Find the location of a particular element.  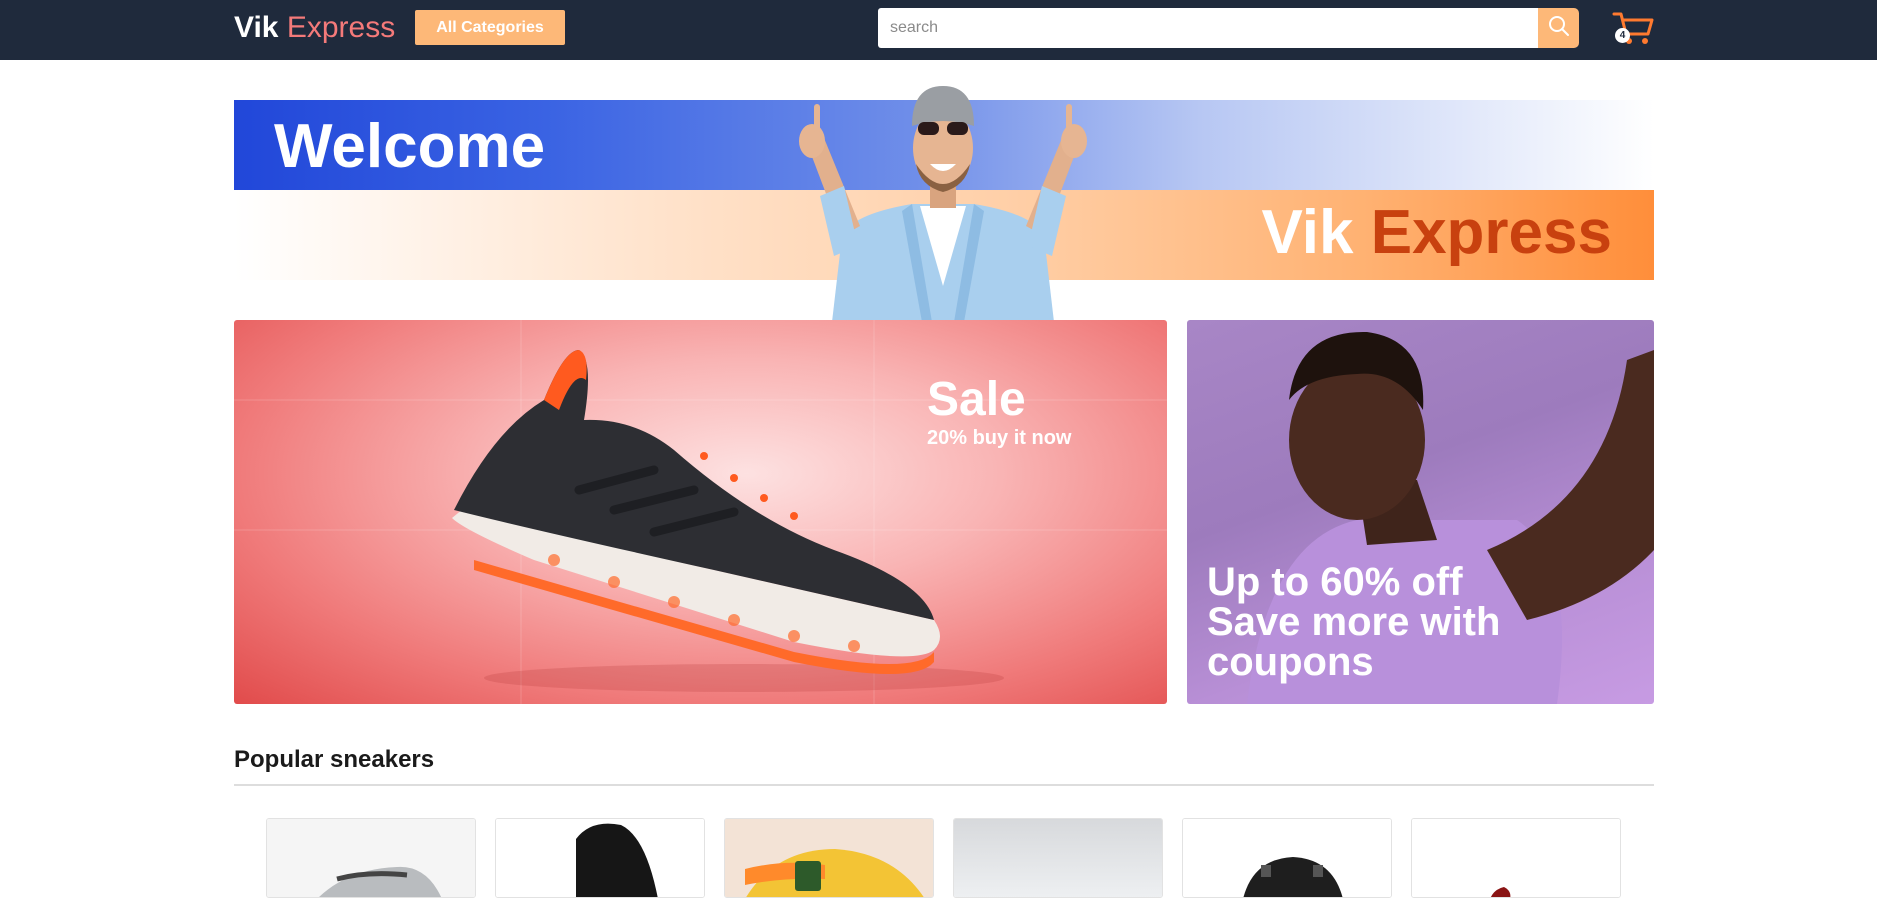

sale-heading: Sale is located at coordinates (976, 399).